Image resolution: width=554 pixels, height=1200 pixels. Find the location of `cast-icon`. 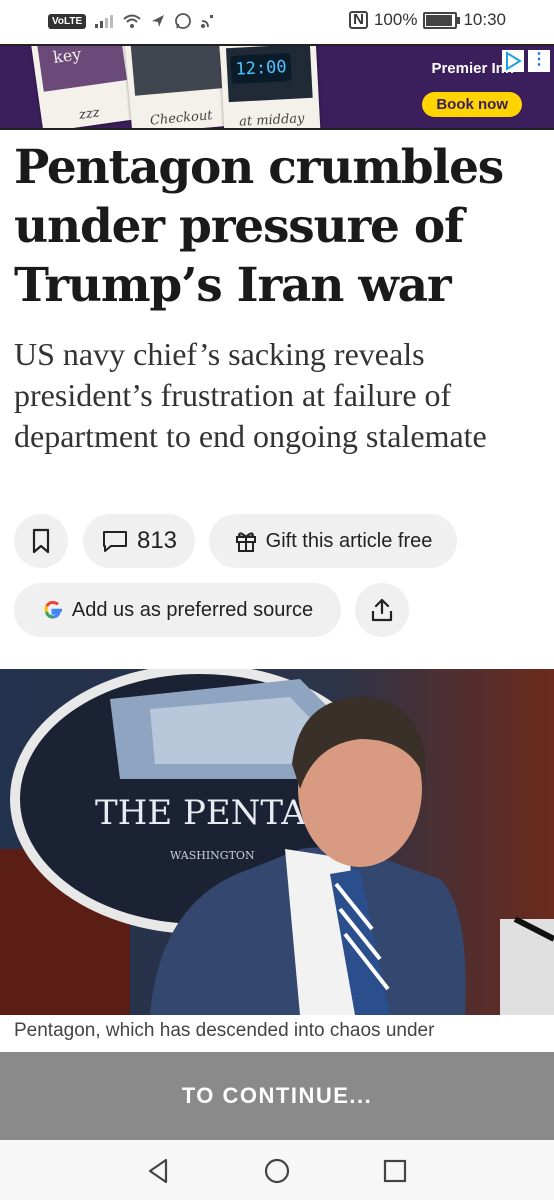

cast-icon is located at coordinates (207, 21).